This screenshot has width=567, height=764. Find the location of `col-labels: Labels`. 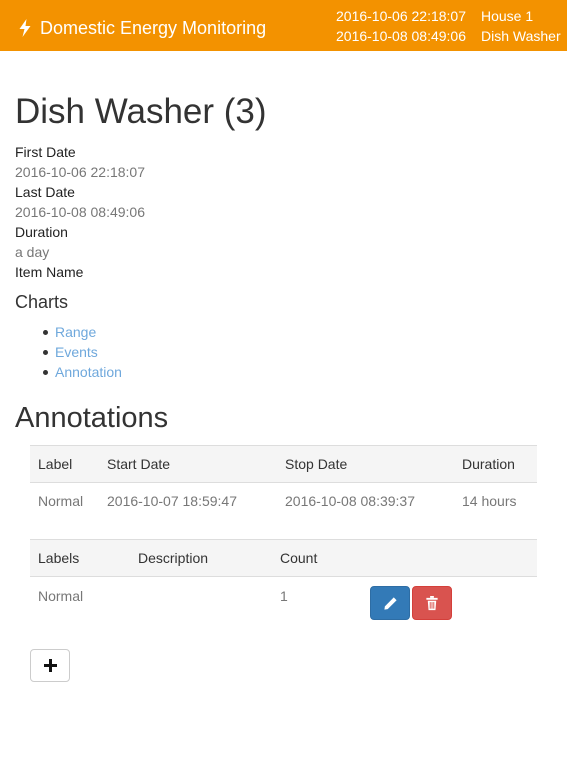

col-labels: Labels is located at coordinates (80, 558).